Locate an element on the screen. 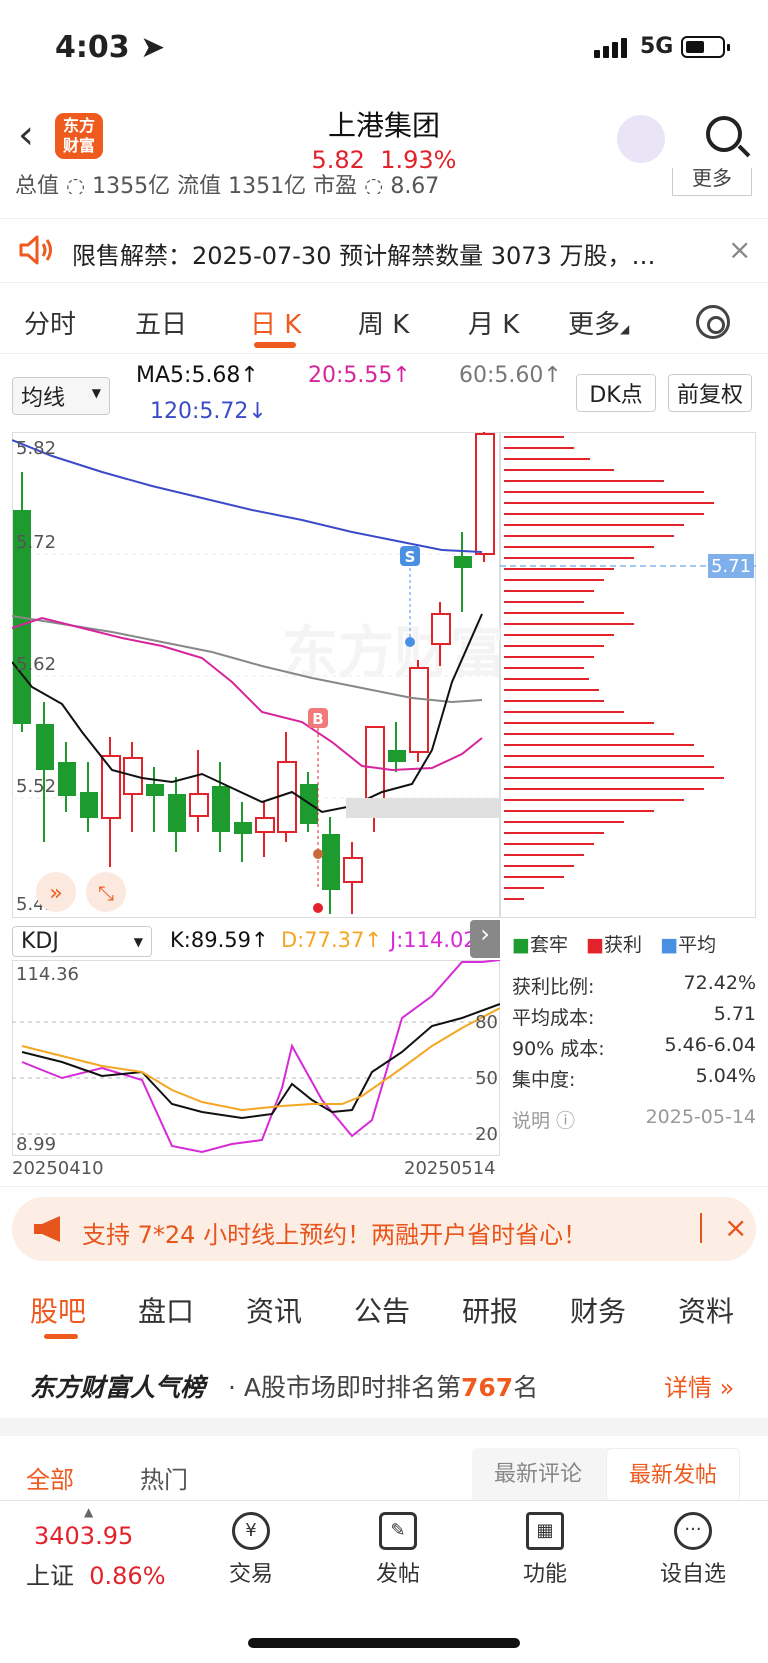  network-label: 5G is located at coordinates (657, 46).